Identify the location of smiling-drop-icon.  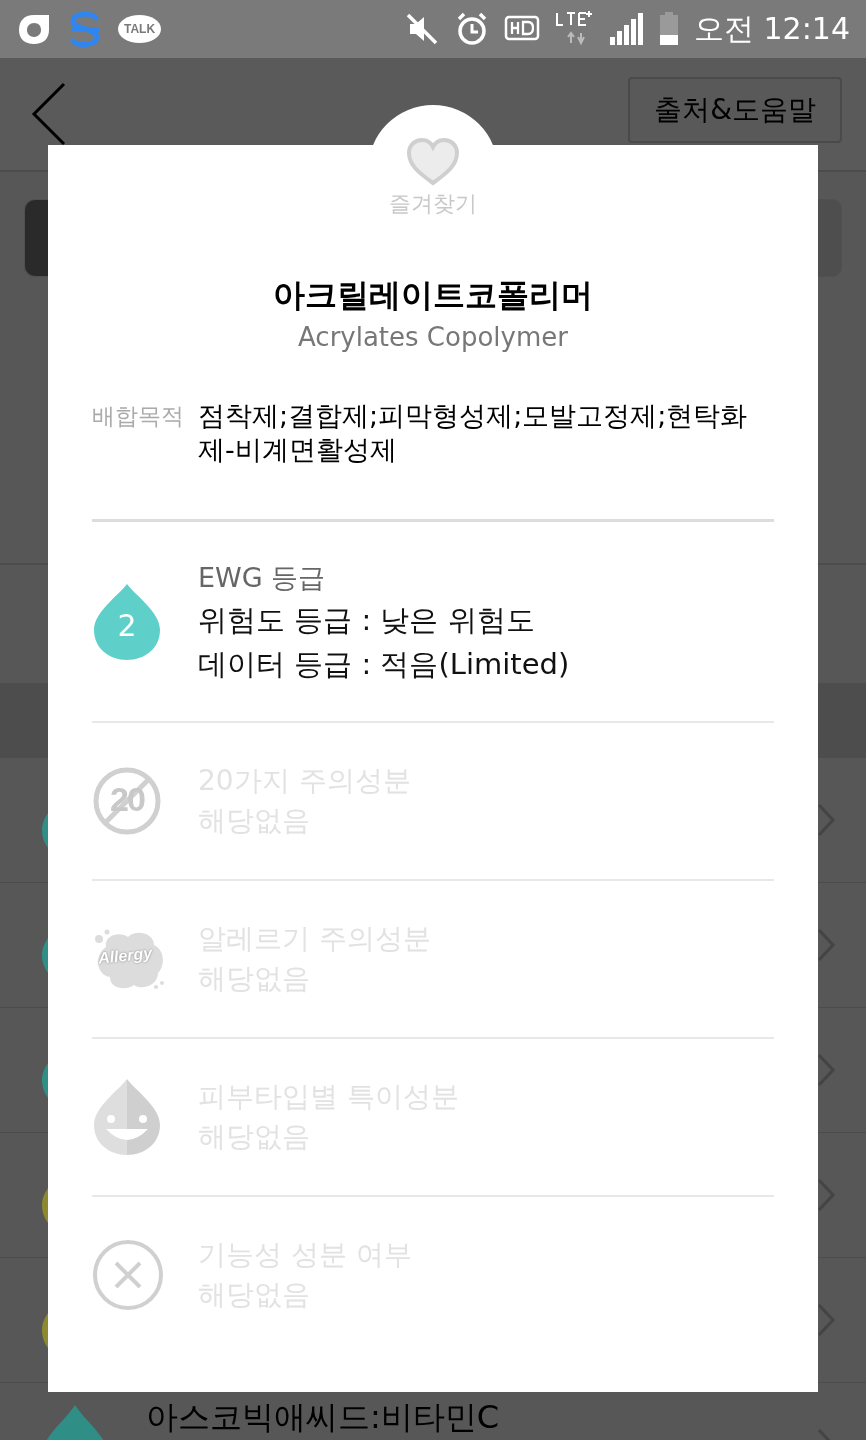
(127, 1117).